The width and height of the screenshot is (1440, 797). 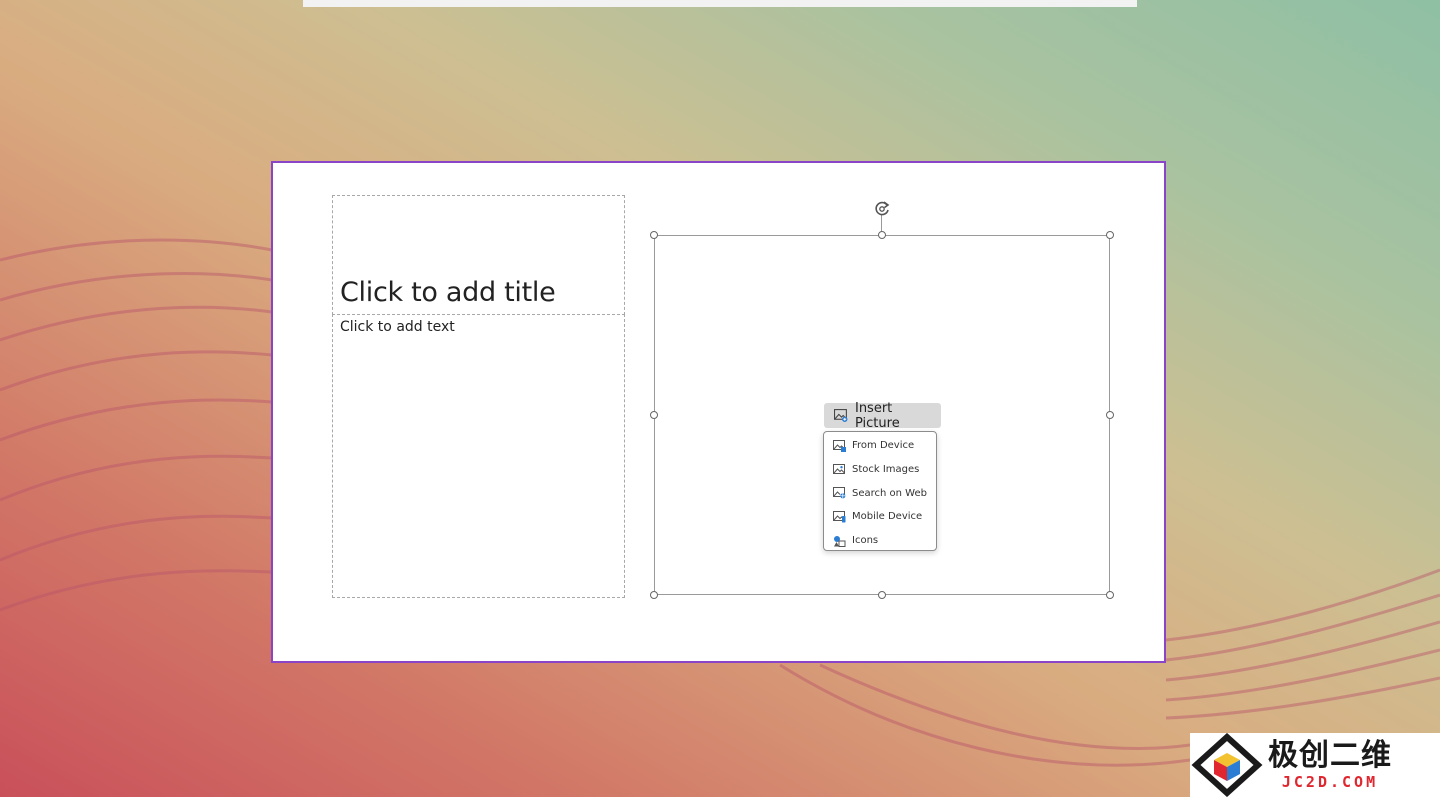 What do you see at coordinates (882, 595) in the screenshot?
I see `resize-handle-bottom-center` at bounding box center [882, 595].